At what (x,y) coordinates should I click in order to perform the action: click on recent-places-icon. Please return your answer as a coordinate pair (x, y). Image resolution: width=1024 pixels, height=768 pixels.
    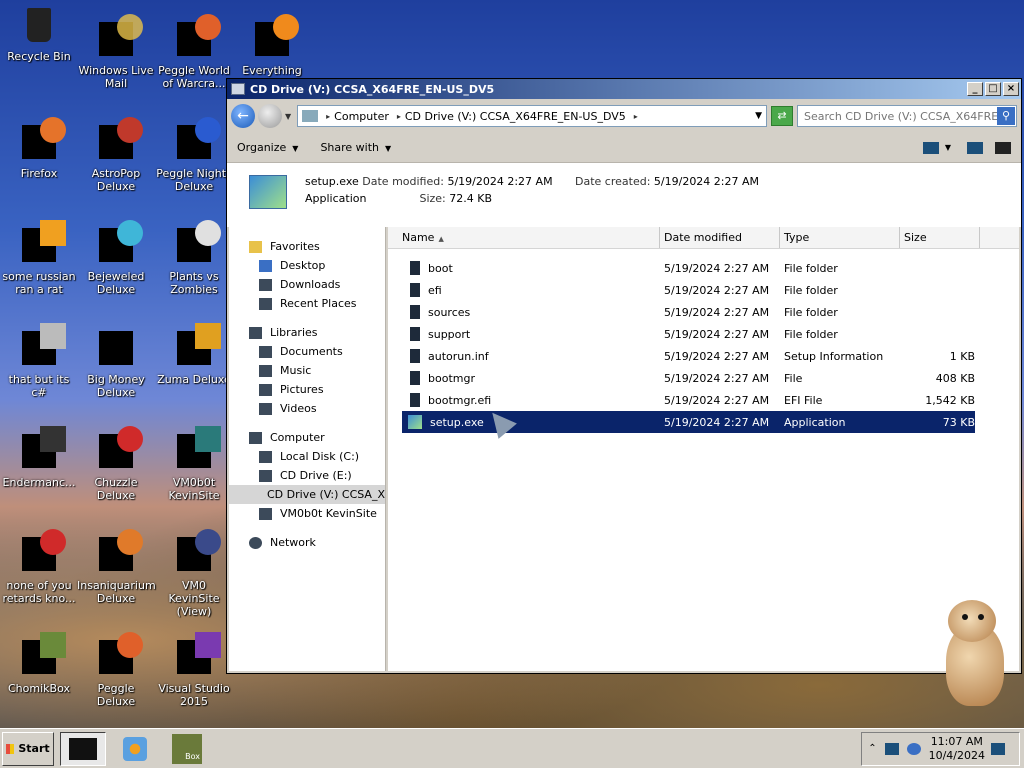
    Looking at the image, I should click on (265, 303).